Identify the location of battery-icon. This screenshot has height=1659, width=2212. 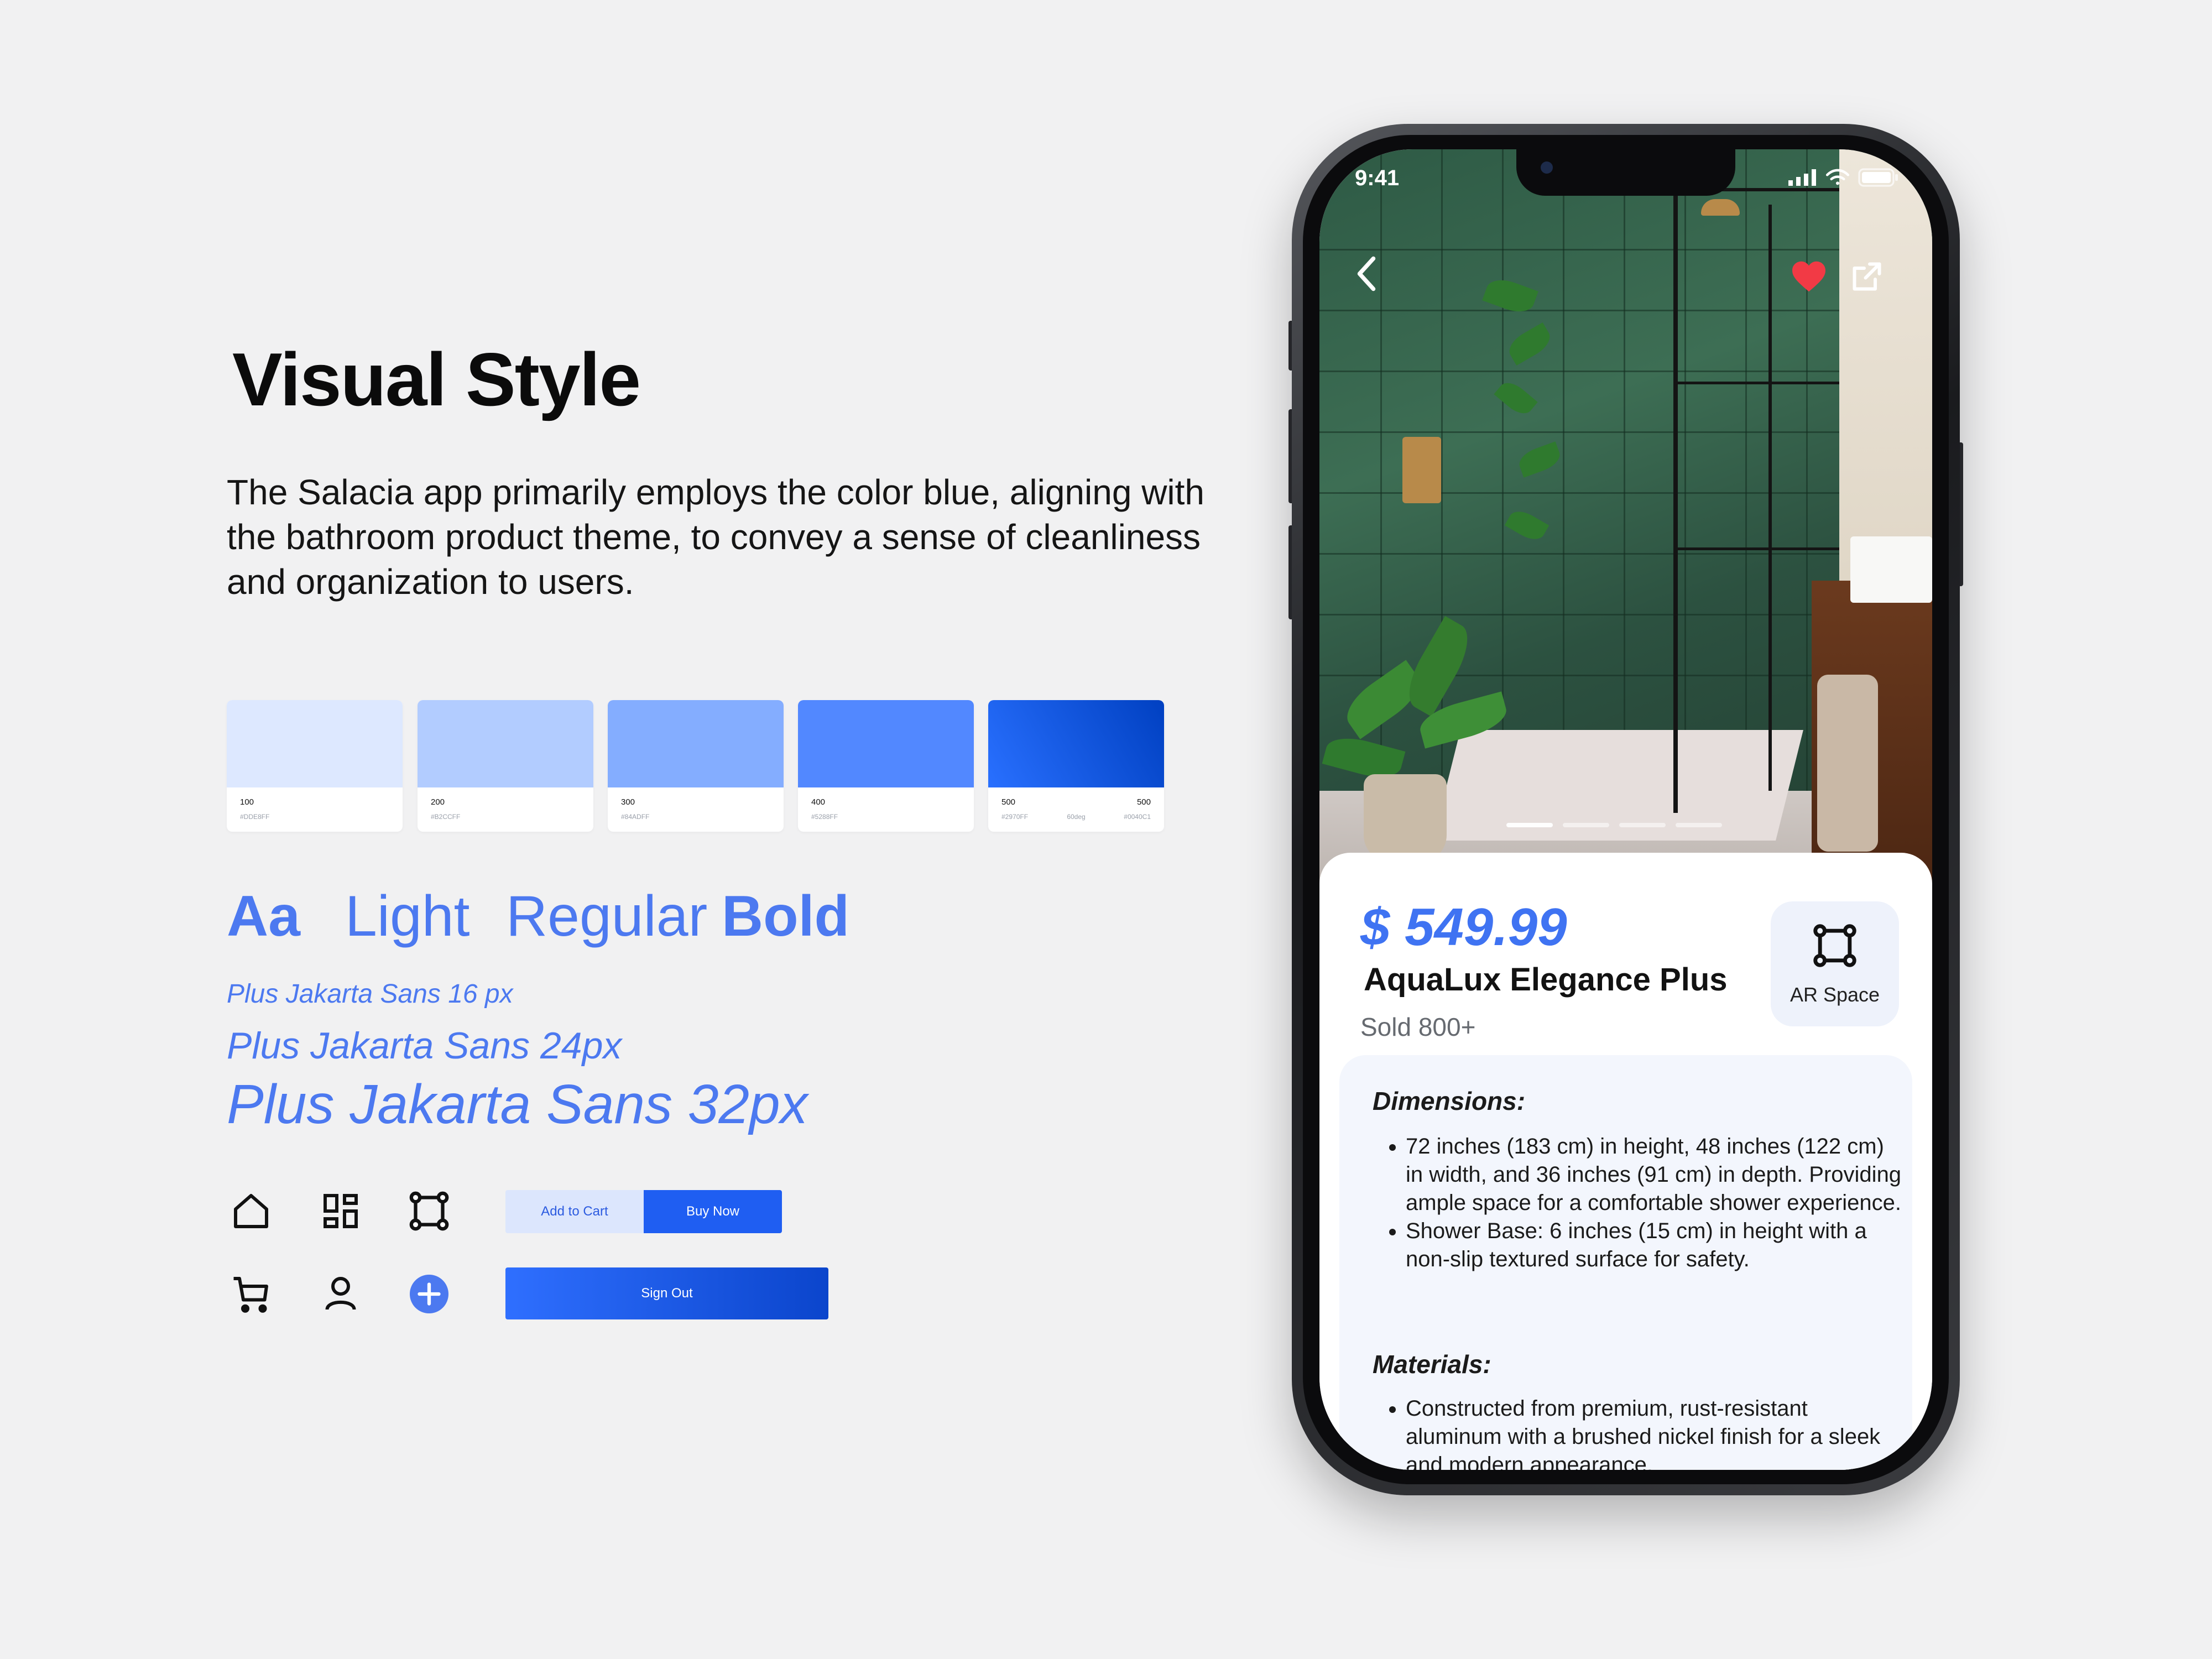
(1878, 177).